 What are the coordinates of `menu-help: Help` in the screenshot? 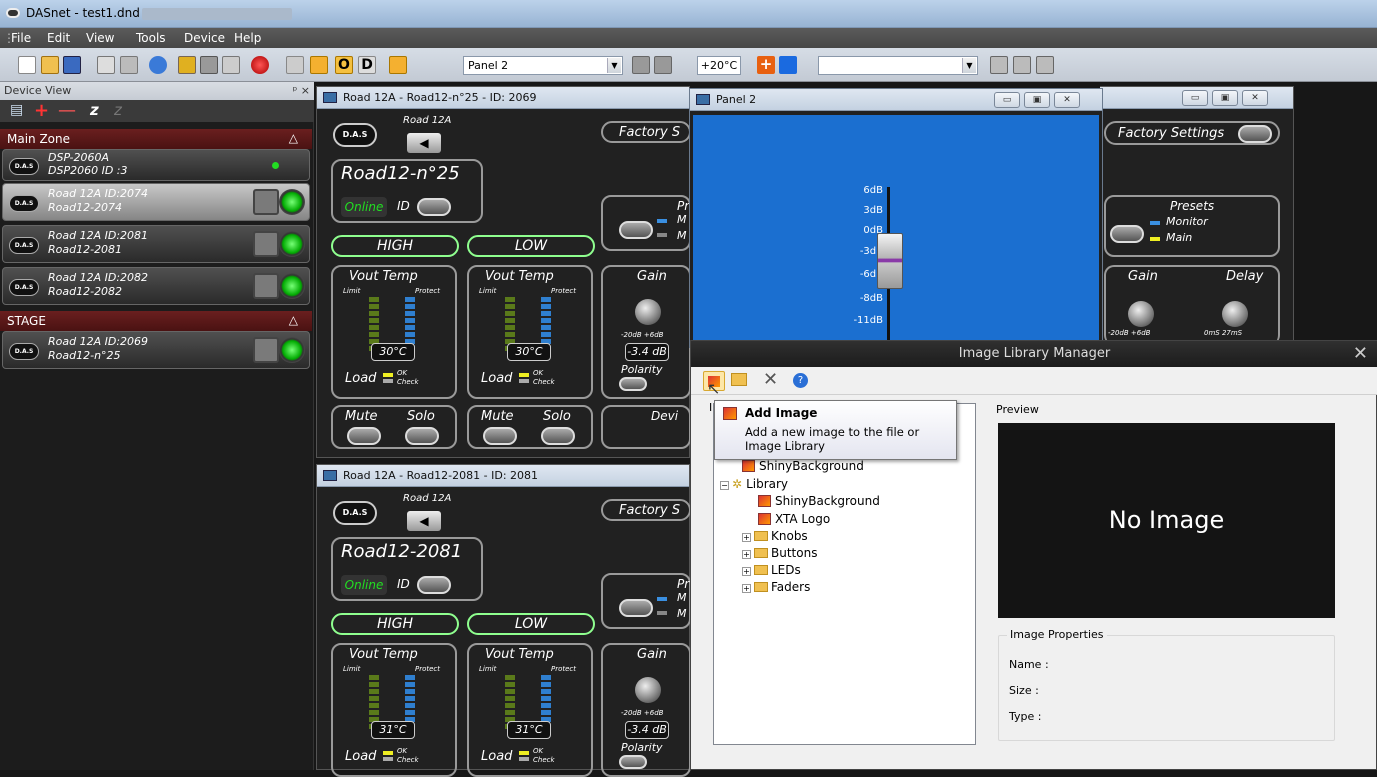 It's located at (247, 38).